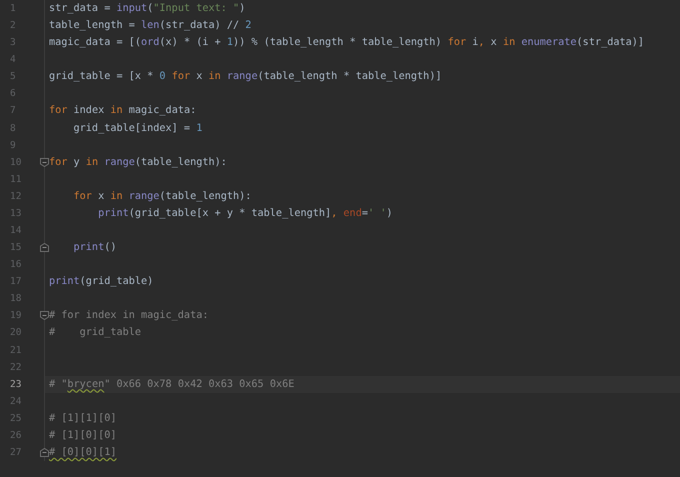  Describe the element at coordinates (16, 351) in the screenshot. I see `line-number: 21` at that location.